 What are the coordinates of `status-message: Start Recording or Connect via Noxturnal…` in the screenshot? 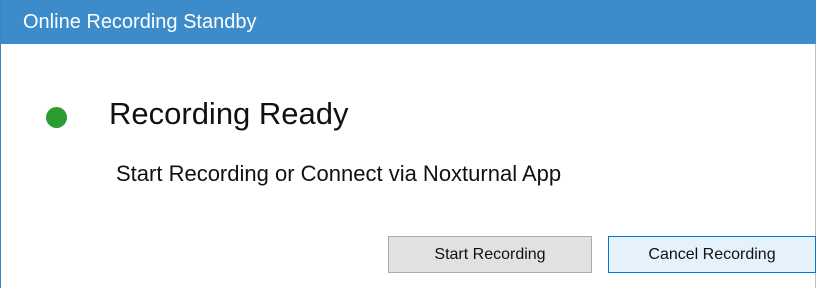 It's located at (339, 173).